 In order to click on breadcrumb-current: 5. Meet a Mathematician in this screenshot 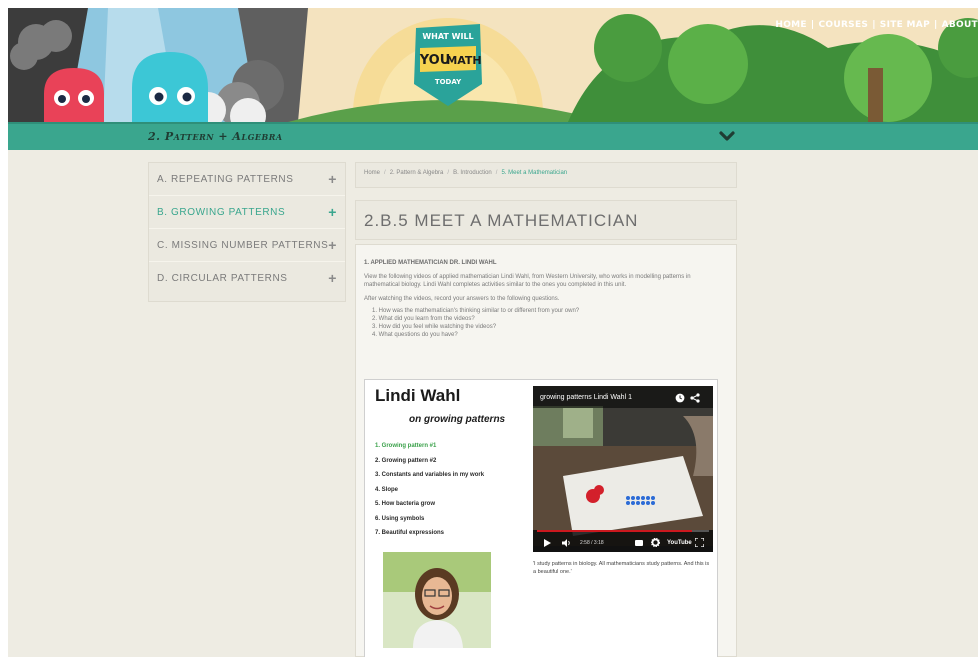, I will do `click(534, 173)`.